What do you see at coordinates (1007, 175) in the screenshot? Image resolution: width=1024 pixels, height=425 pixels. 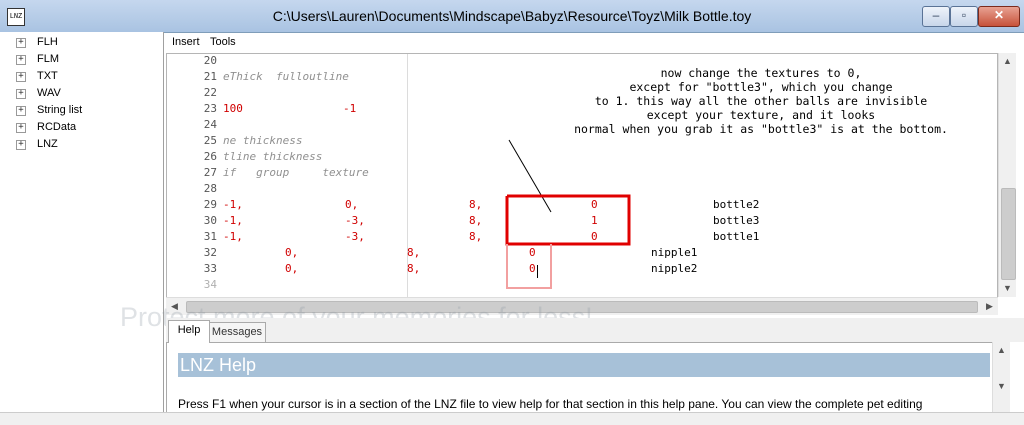 I see `editor-vertical-scrollbar: ▲ ▼` at bounding box center [1007, 175].